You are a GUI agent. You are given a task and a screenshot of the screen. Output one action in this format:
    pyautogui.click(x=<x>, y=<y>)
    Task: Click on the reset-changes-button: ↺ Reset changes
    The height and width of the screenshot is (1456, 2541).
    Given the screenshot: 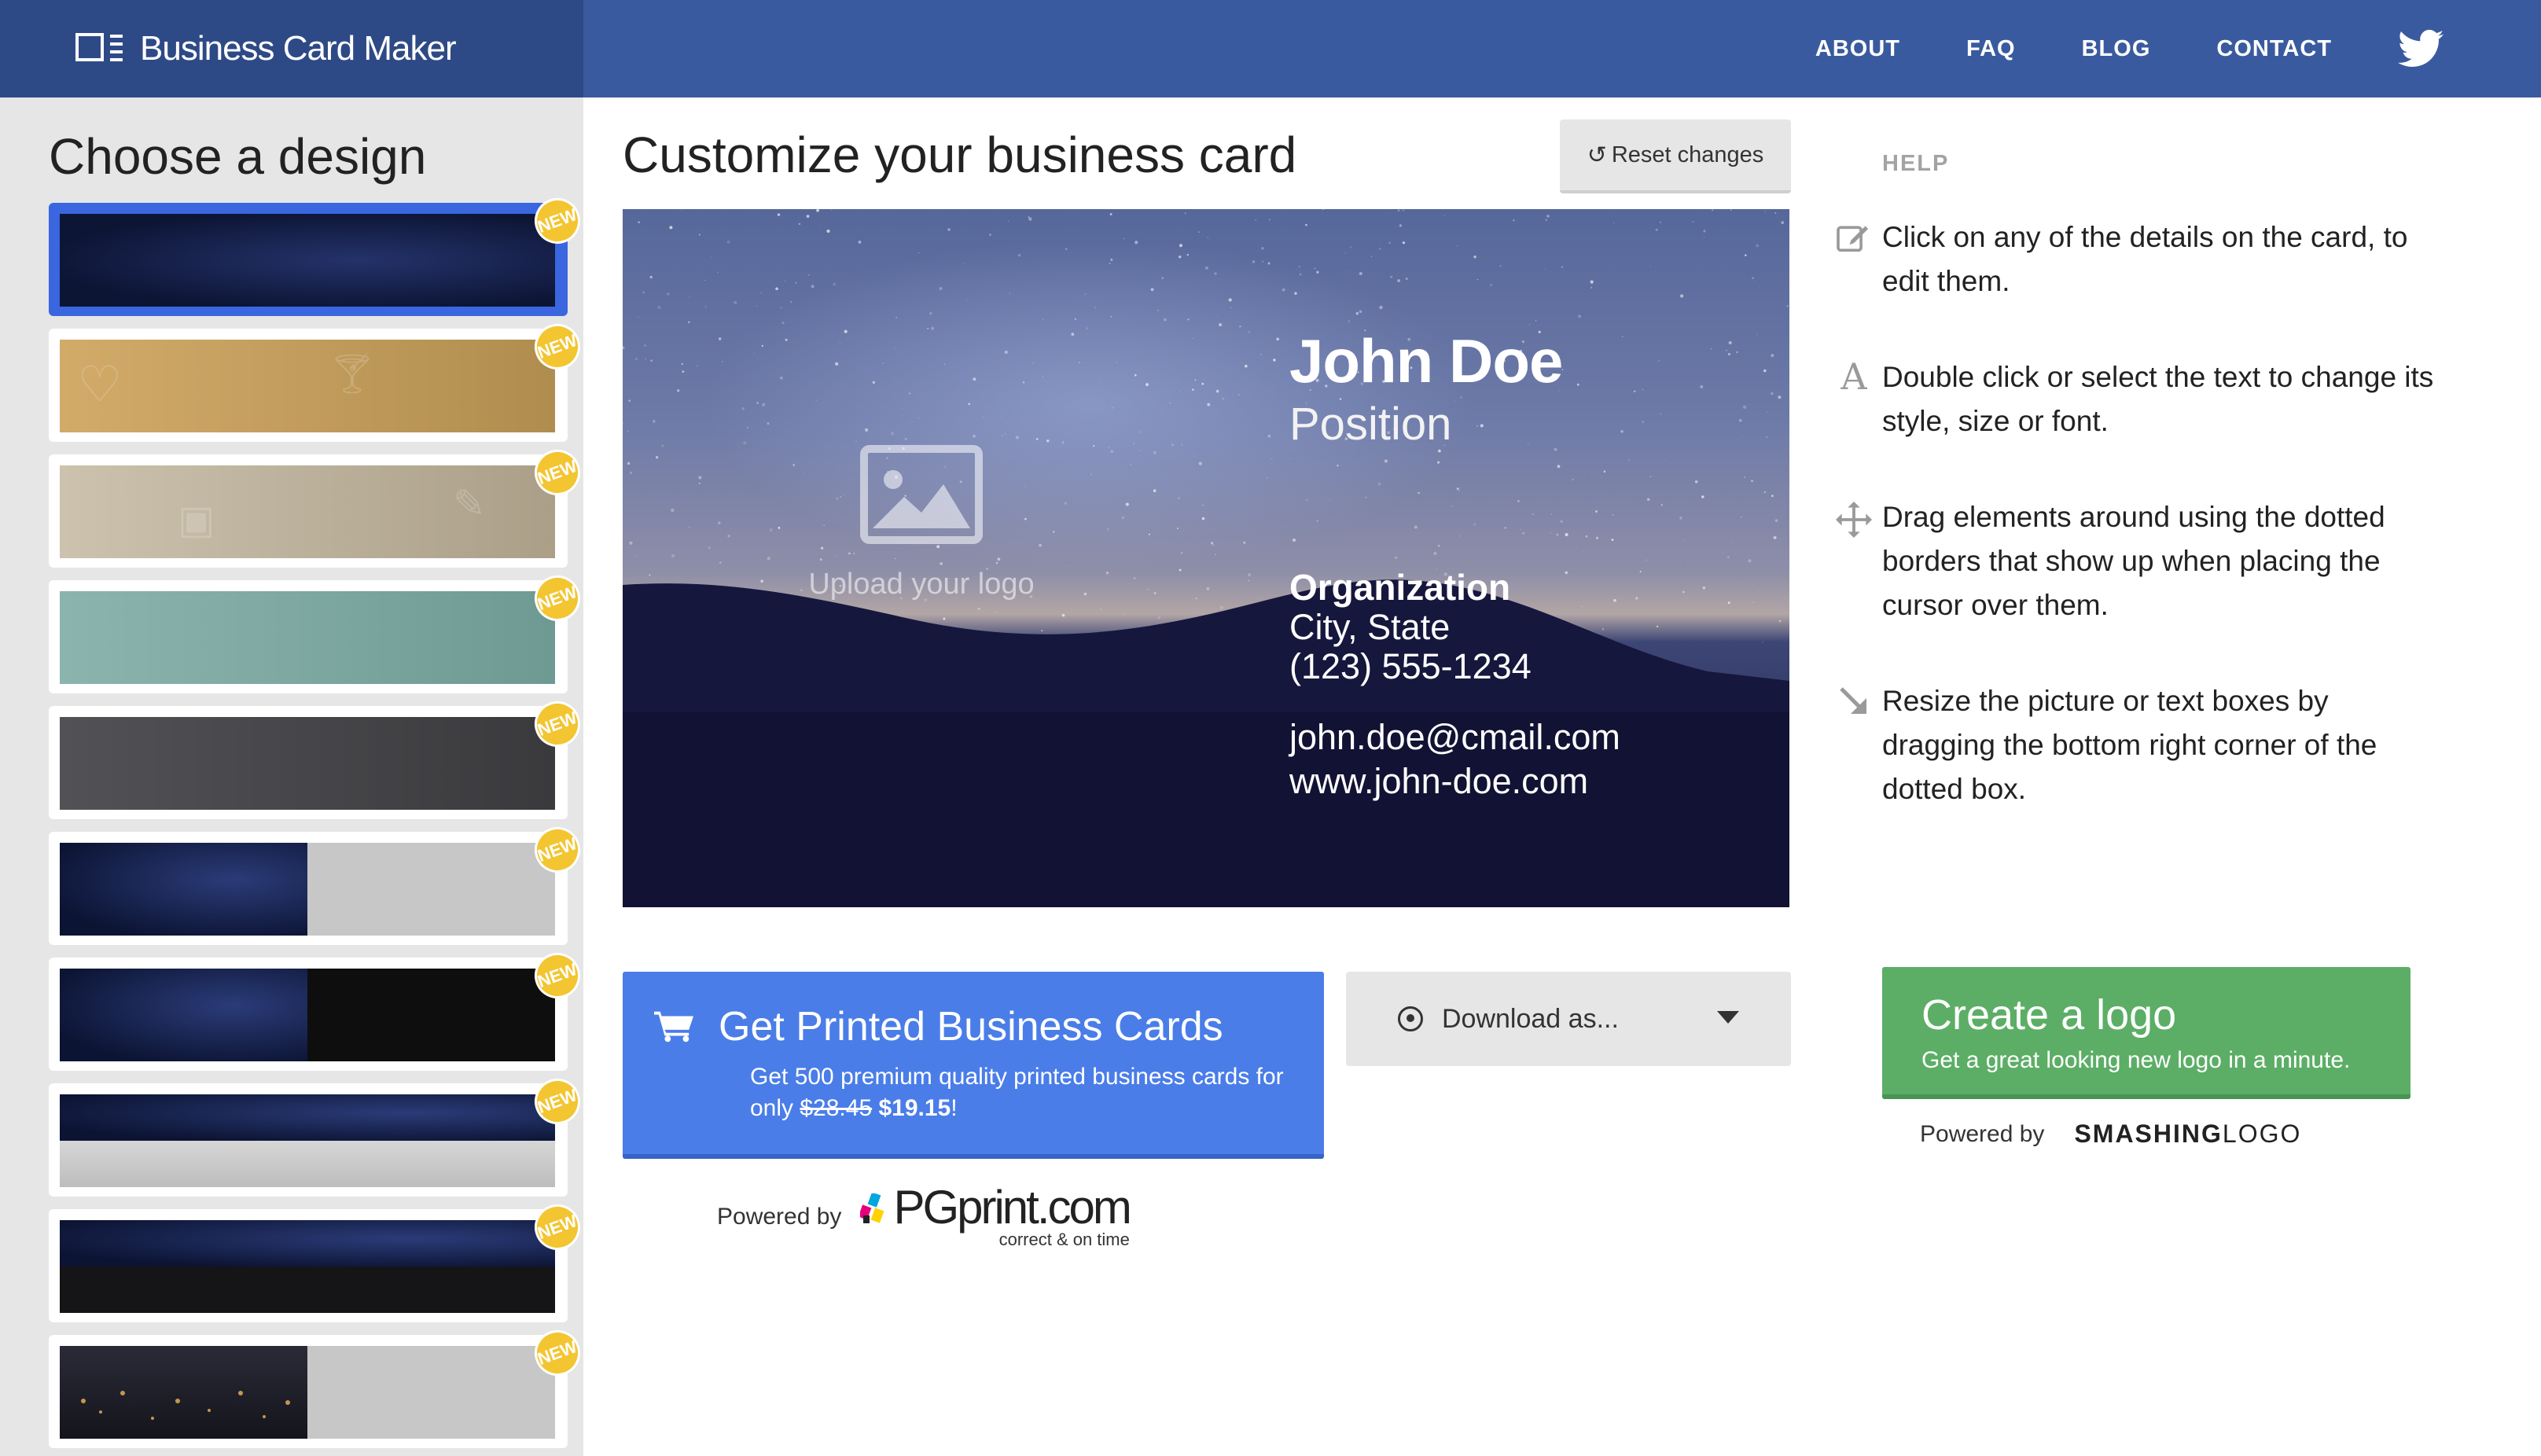 What is the action you would take?
    pyautogui.click(x=1675, y=156)
    